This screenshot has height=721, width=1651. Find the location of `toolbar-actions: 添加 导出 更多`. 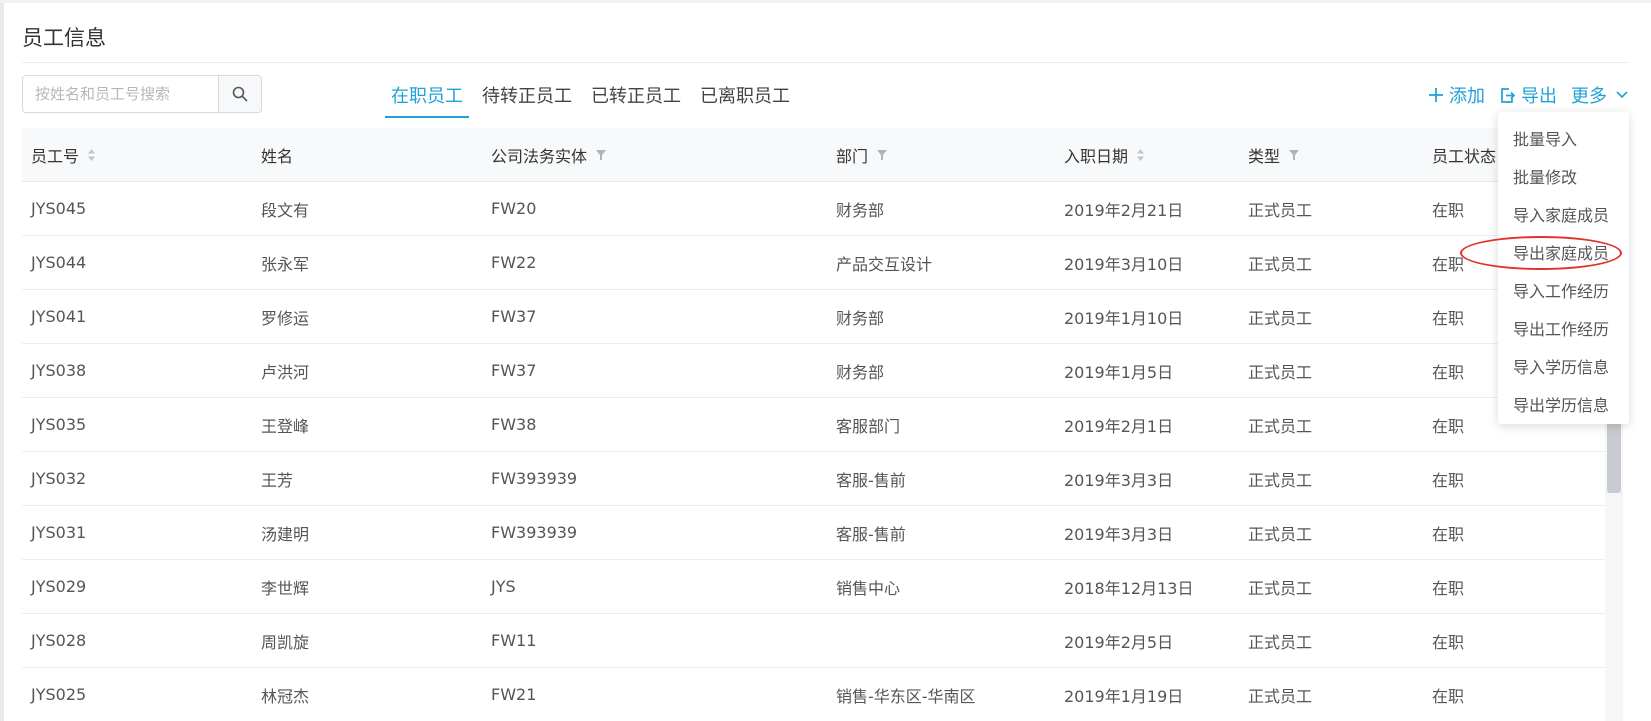

toolbar-actions: 添加 导出 更多 is located at coordinates (1521, 95).